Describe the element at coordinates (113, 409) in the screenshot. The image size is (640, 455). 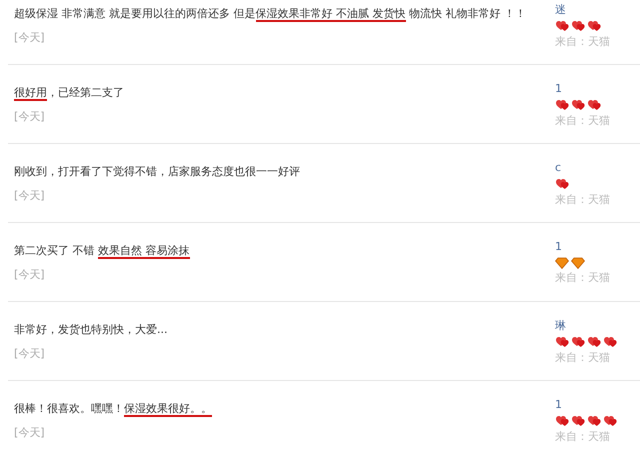
I see `review-text: 很棒！很喜欢。嘿嘿！保湿效果很好。。` at that location.